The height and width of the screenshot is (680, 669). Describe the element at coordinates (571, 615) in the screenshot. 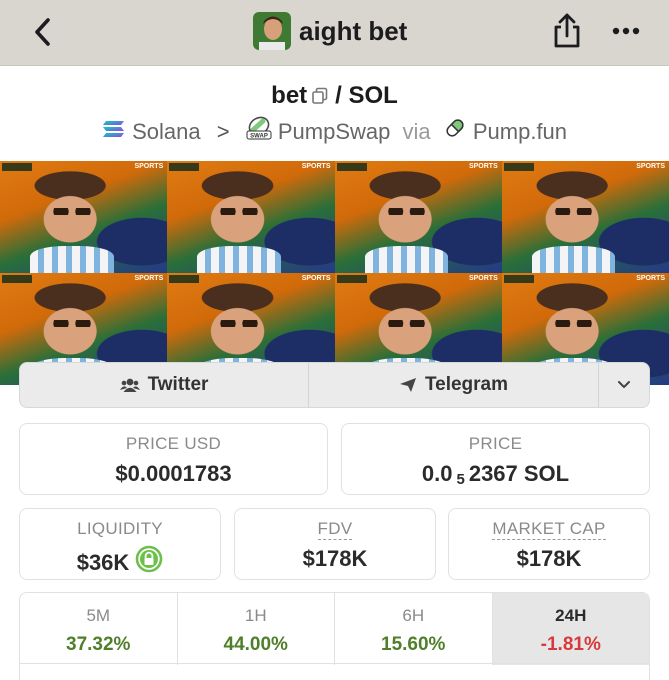

I see `tab-label: 24H` at that location.